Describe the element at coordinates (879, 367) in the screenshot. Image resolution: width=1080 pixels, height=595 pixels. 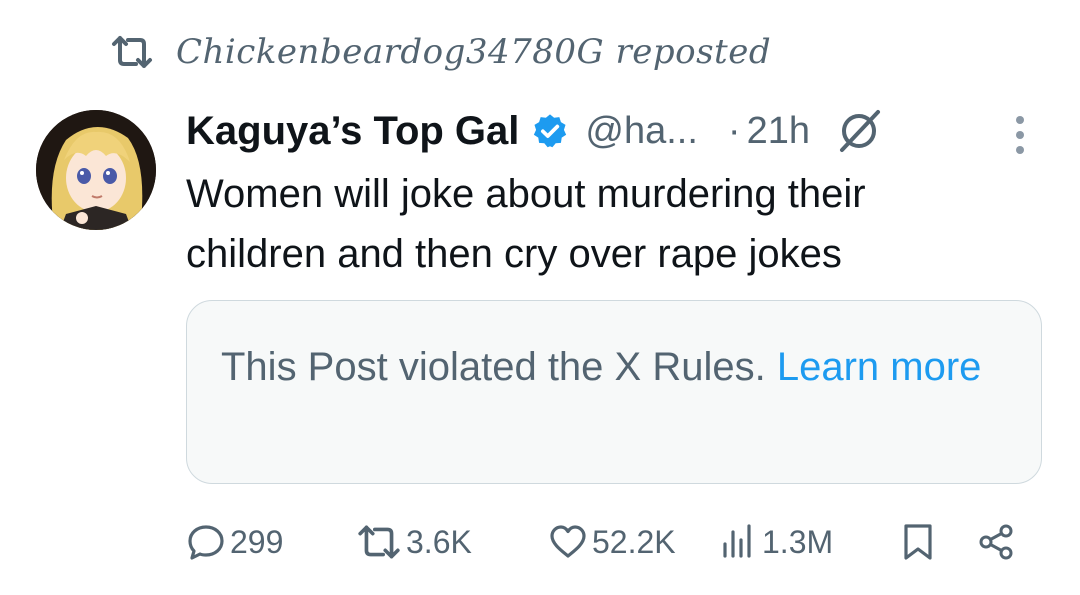
I see `learn-more-link: Learn more` at that location.